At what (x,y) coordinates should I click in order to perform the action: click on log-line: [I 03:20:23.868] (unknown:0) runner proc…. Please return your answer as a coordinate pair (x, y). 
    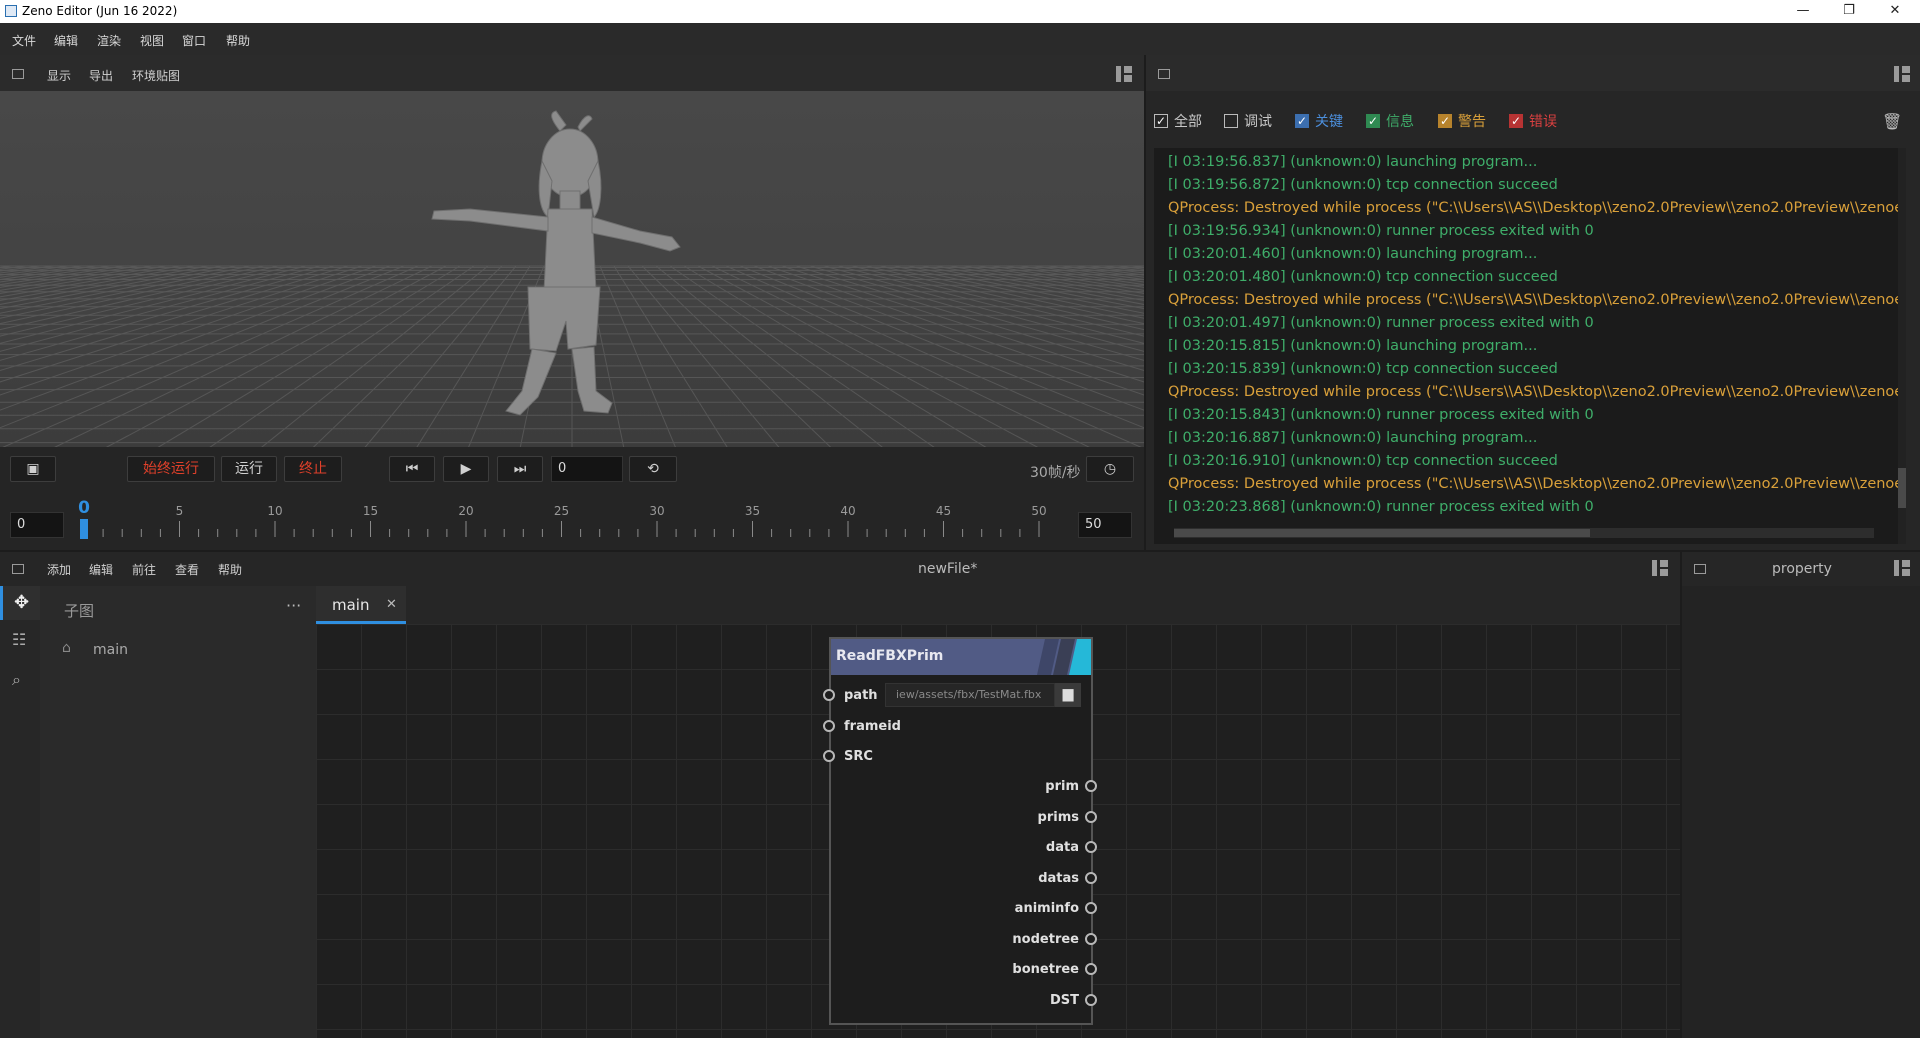
    Looking at the image, I should click on (1381, 507).